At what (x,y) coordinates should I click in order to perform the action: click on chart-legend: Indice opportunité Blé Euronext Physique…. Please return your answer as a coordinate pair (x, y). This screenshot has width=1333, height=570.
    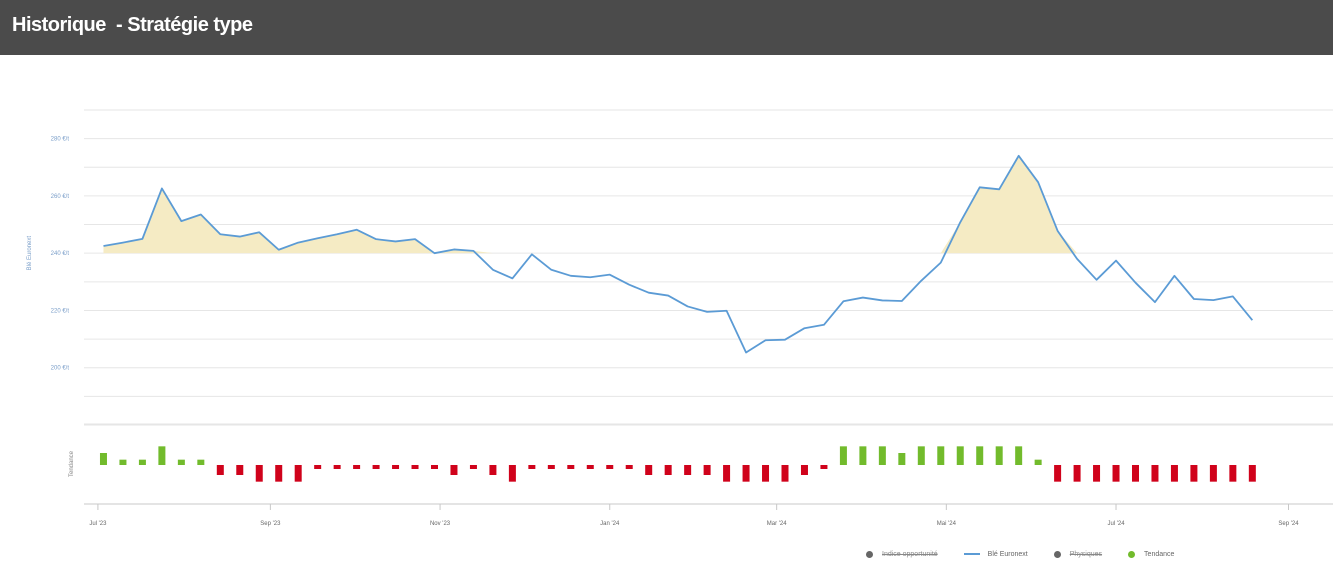
    Looking at the image, I should click on (1033, 554).